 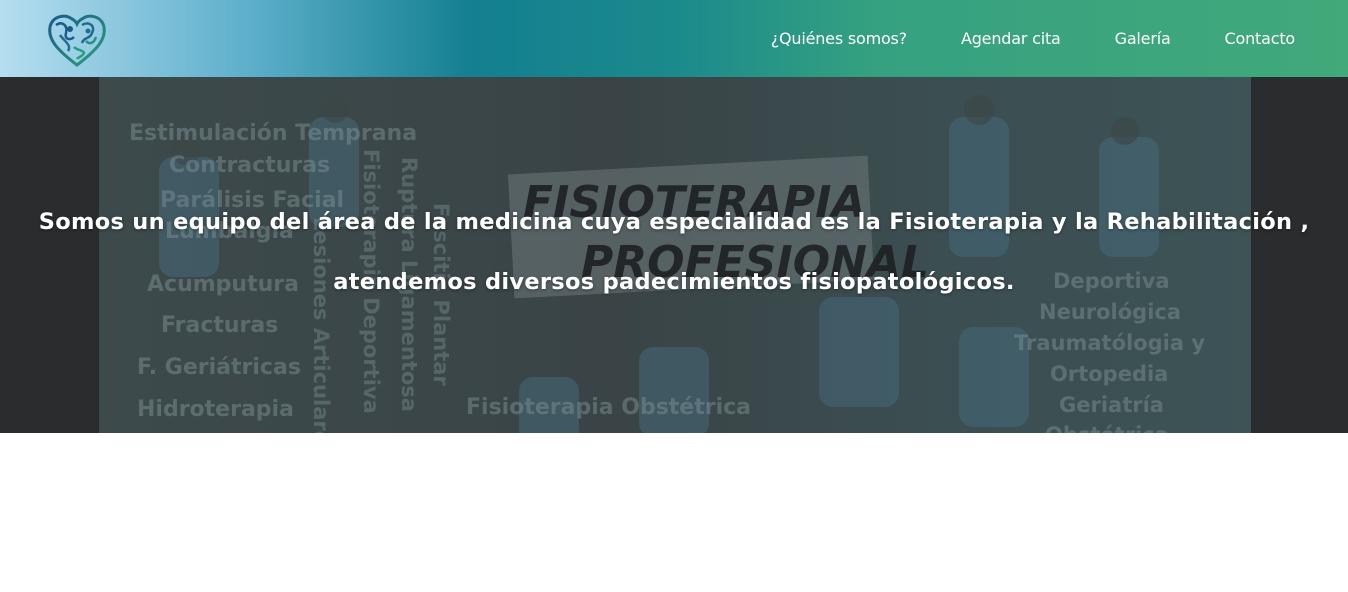 What do you see at coordinates (1260, 38) in the screenshot?
I see `nav-link-contacto: Contacto` at bounding box center [1260, 38].